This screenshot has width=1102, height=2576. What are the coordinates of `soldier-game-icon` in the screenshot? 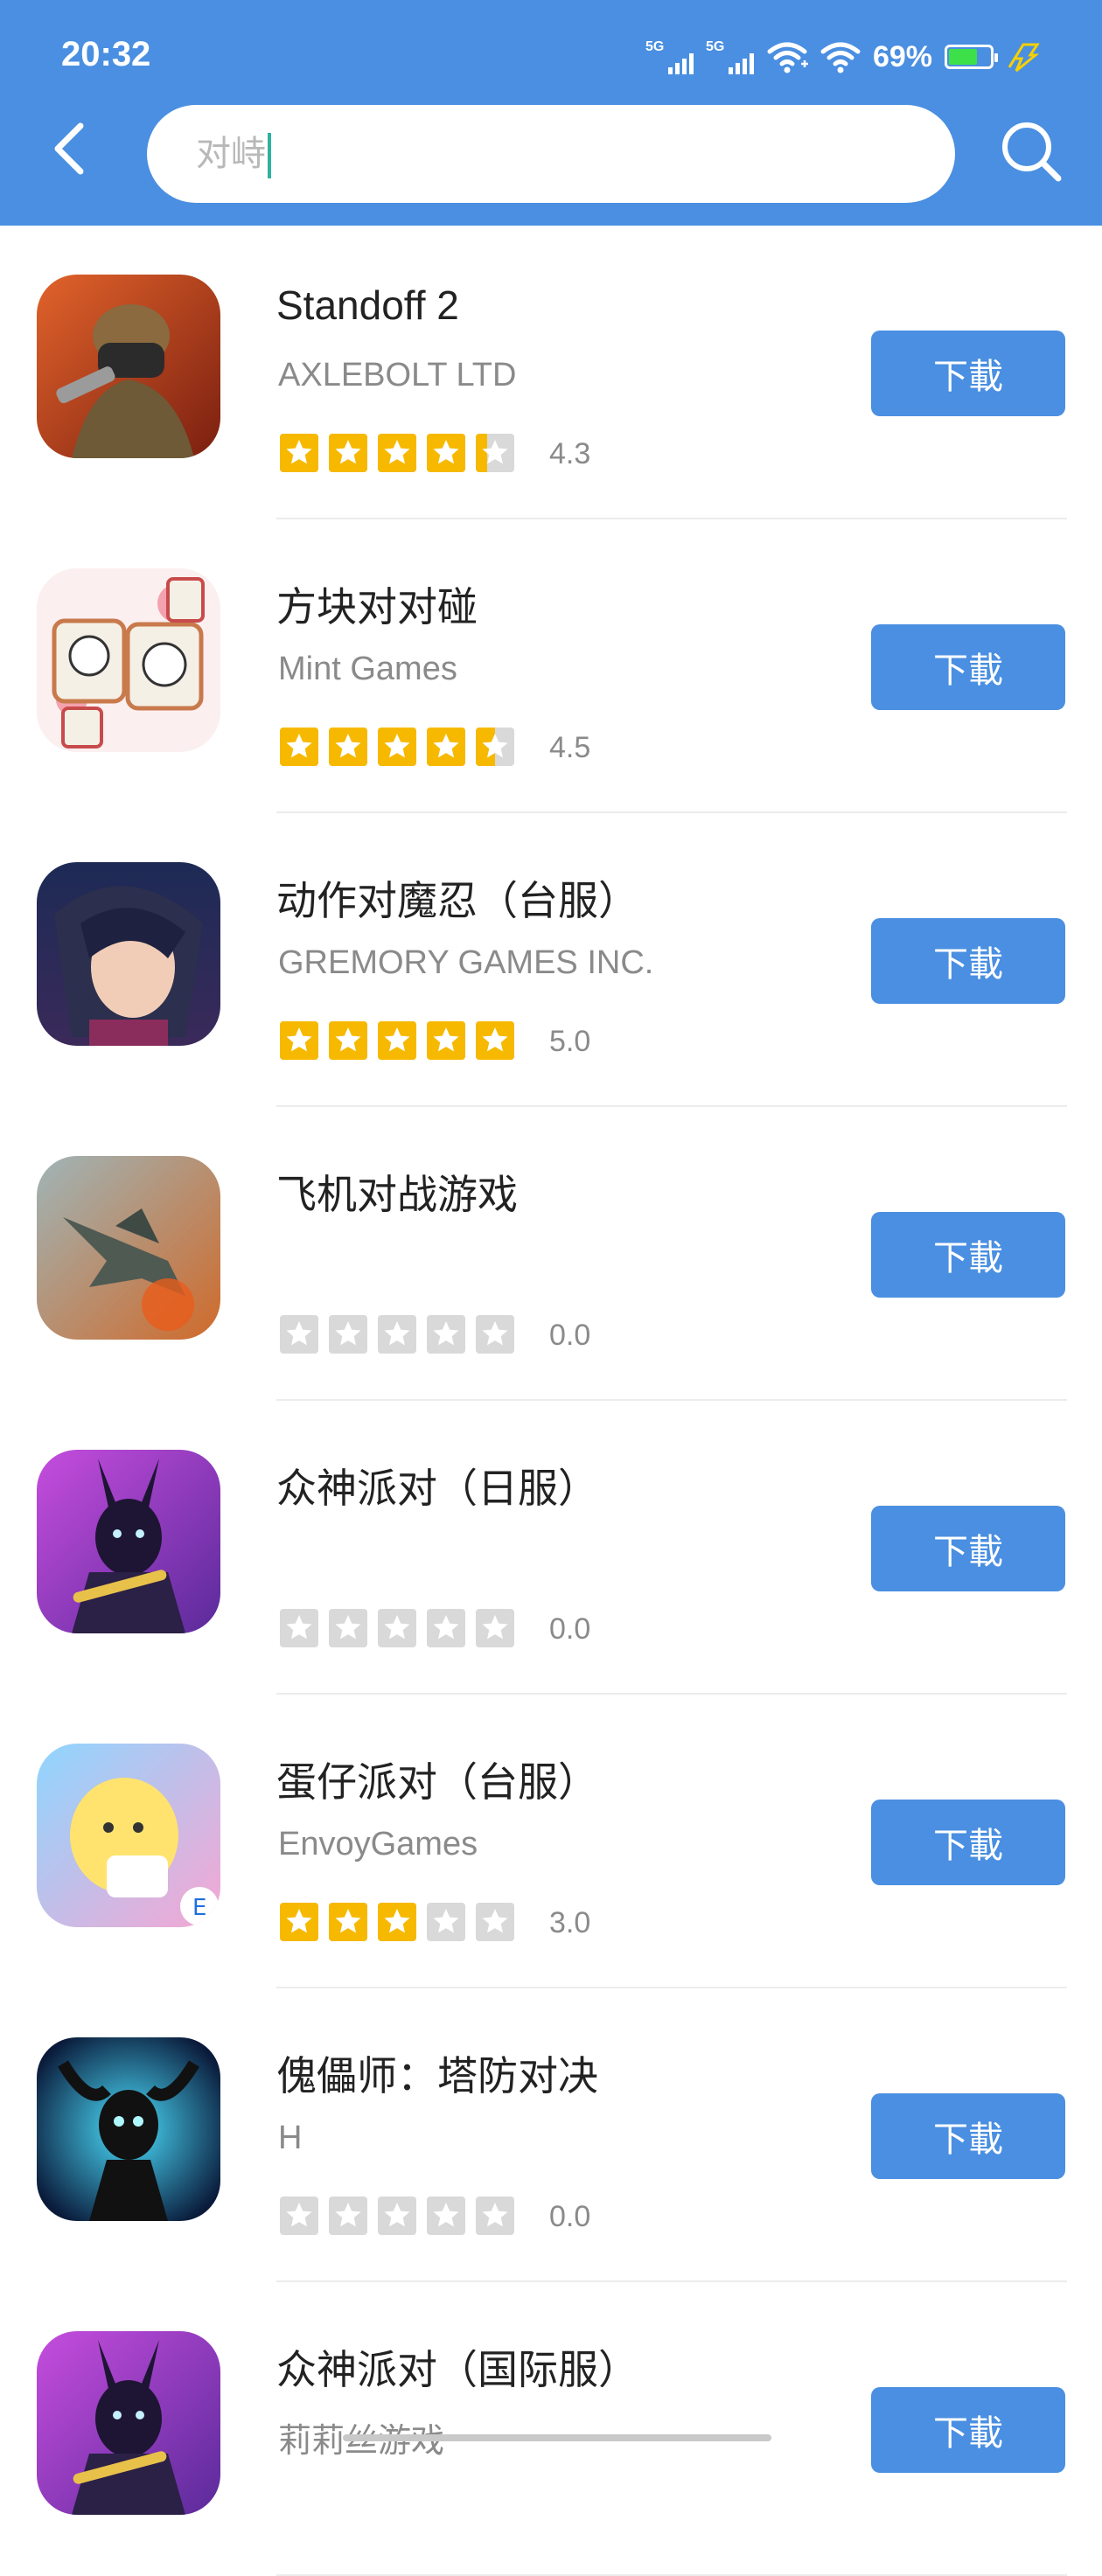 It's located at (128, 366).